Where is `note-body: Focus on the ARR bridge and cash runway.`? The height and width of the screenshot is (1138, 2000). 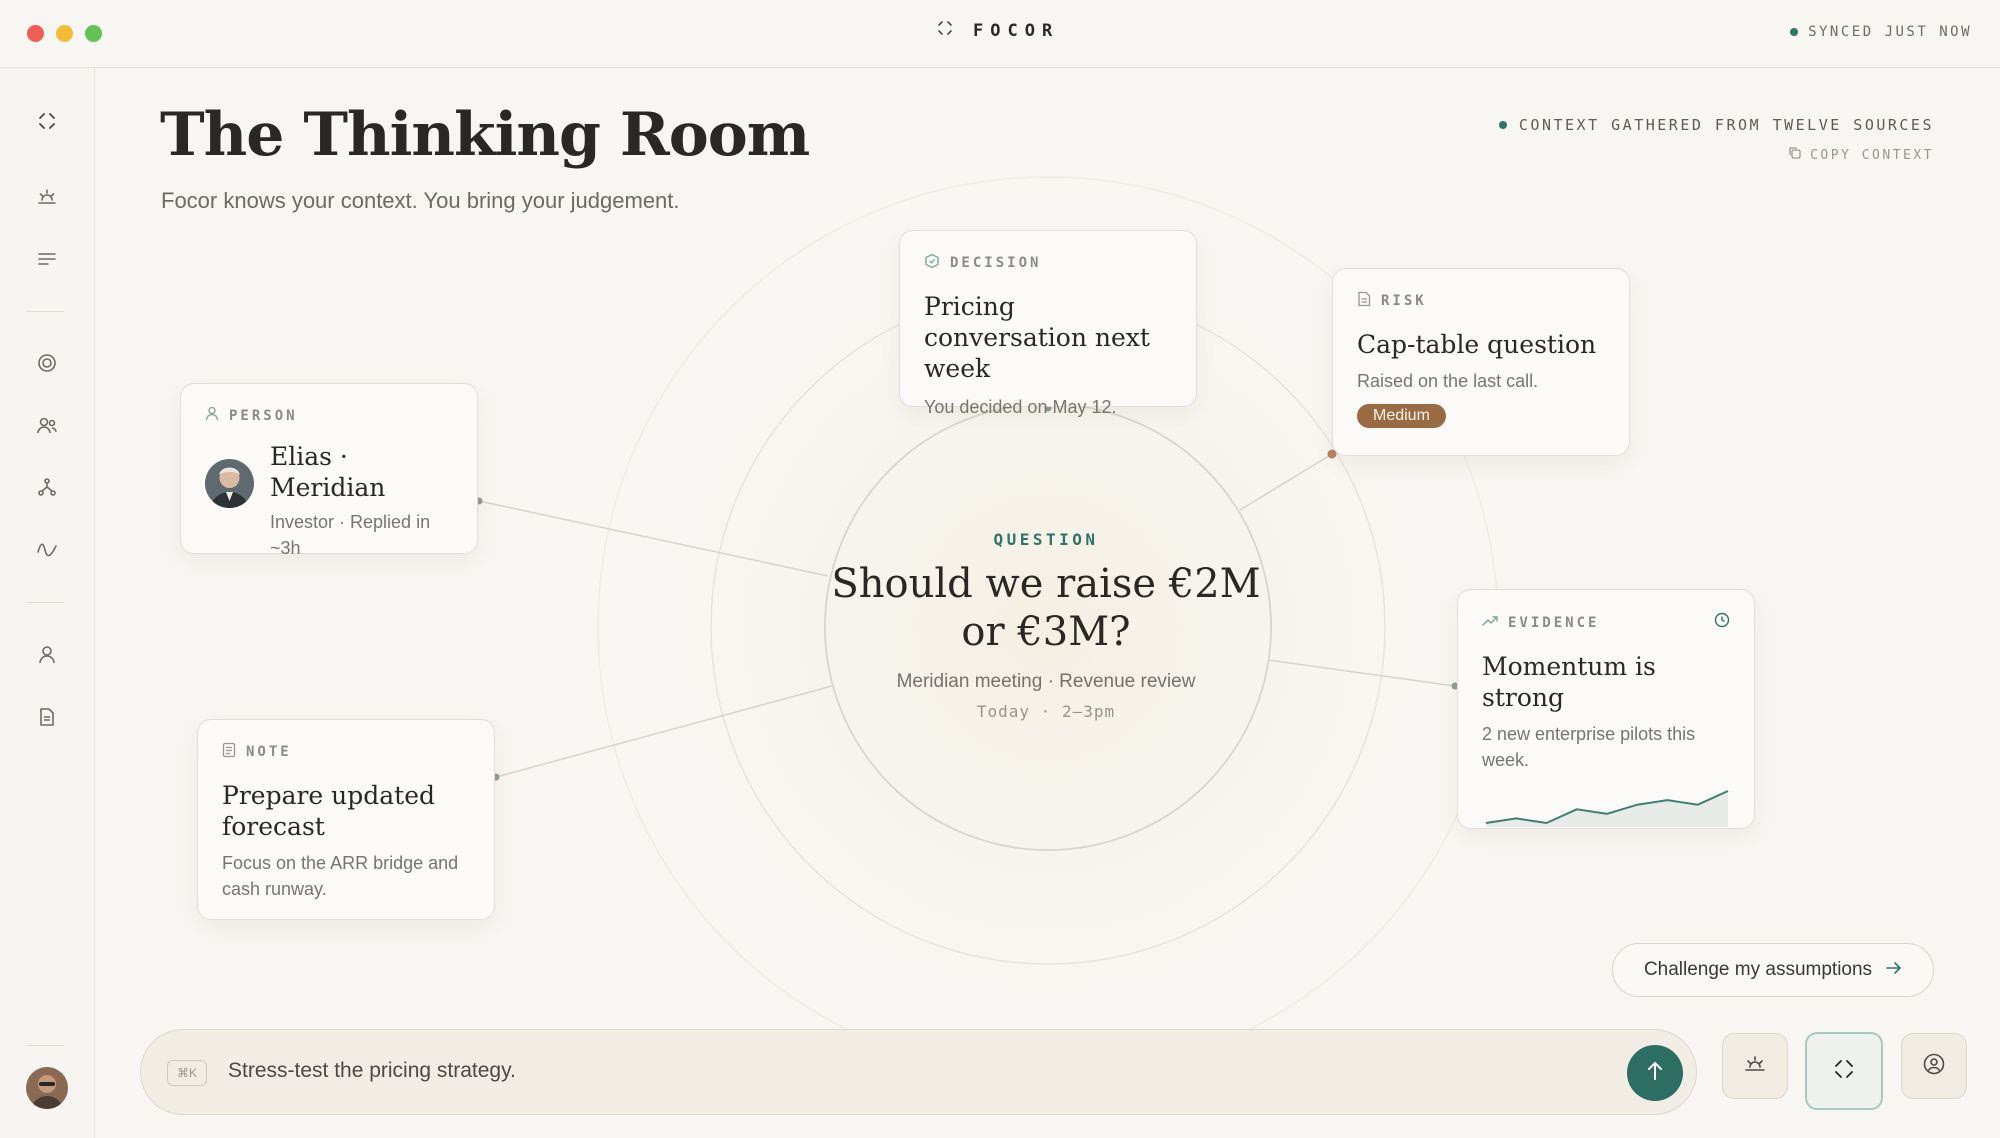 note-body: Focus on the ARR bridge and cash runway. is located at coordinates (340, 876).